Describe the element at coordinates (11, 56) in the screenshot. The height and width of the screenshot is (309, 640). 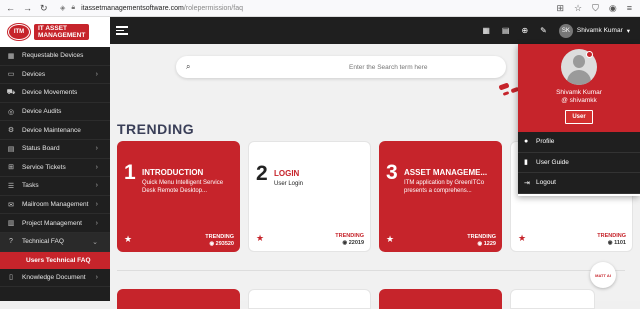
I see `grid-icon: ▦` at that location.